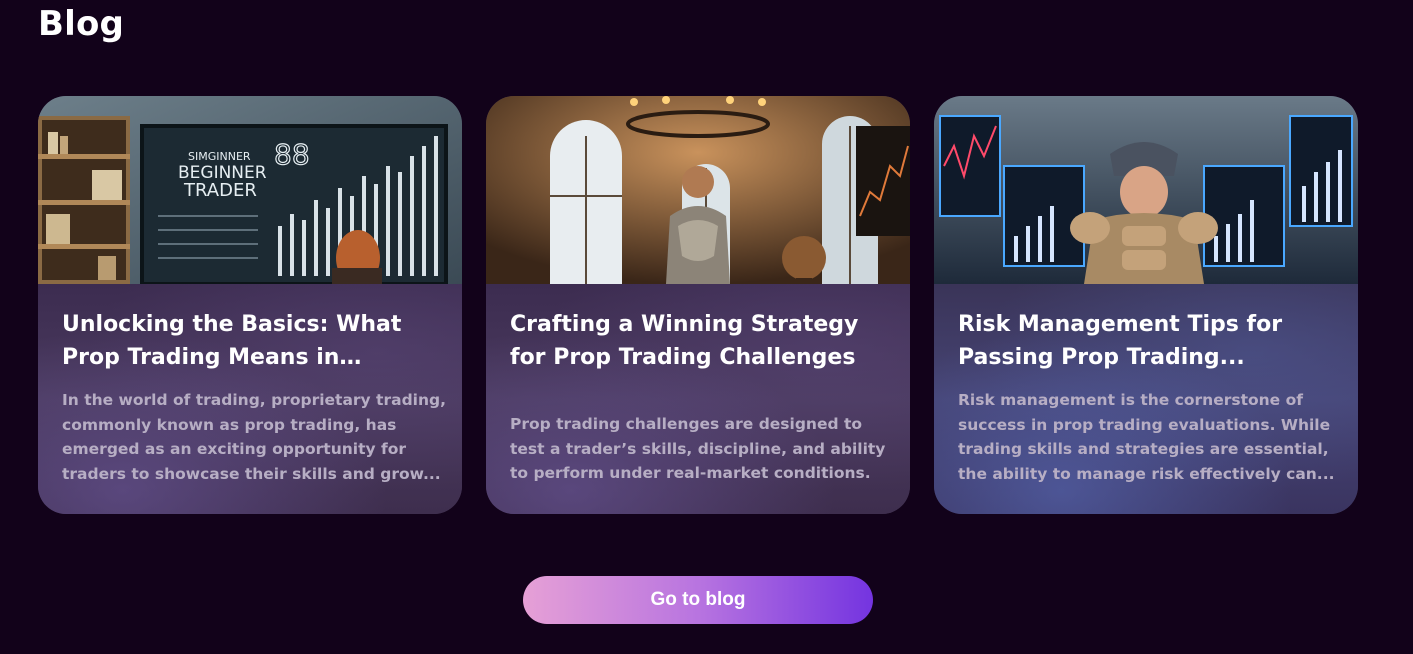 This screenshot has width=1413, height=654. What do you see at coordinates (698, 600) in the screenshot?
I see `go-to-blog-button: Go to blog` at bounding box center [698, 600].